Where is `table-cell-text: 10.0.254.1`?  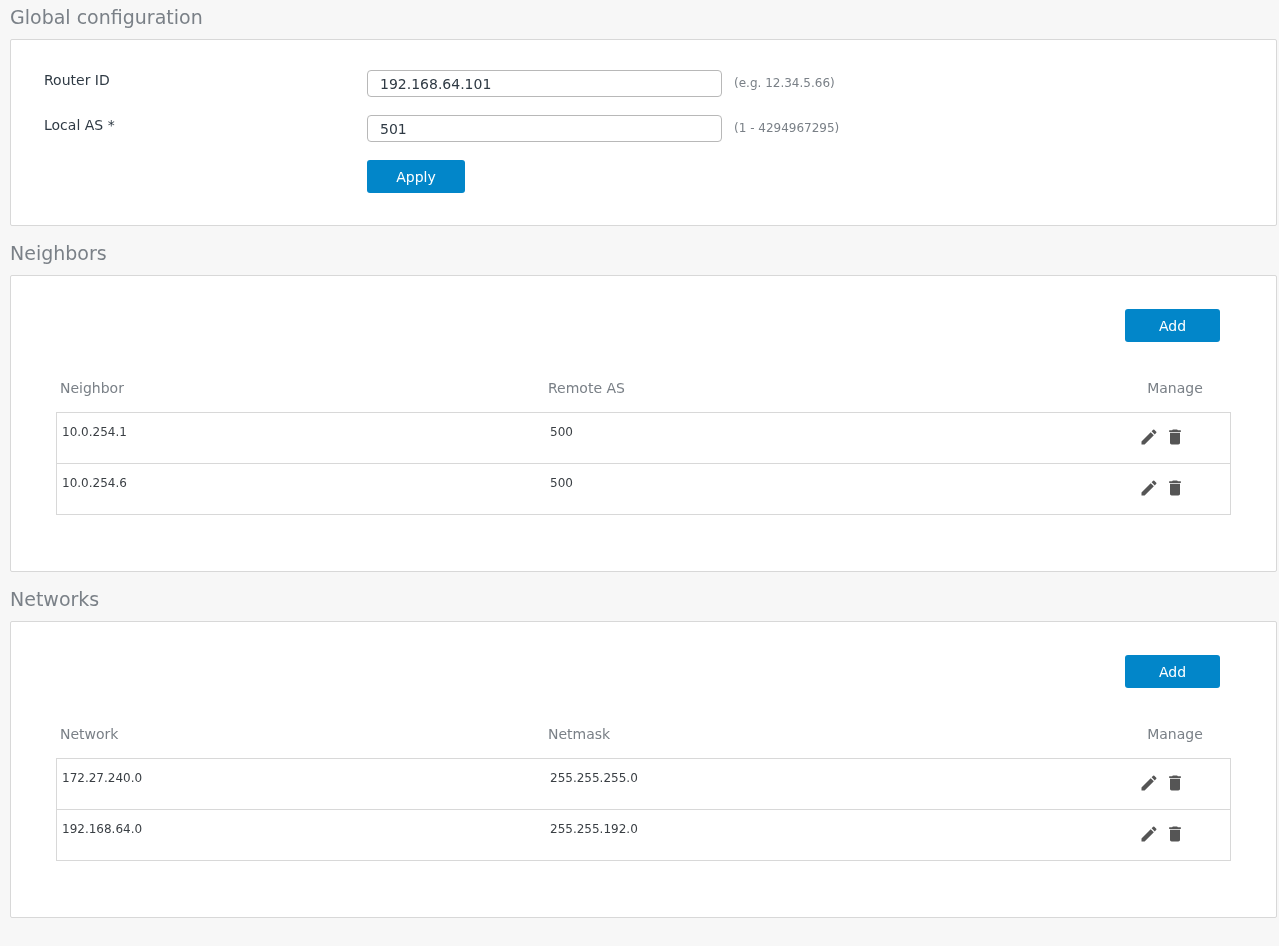 table-cell-text: 10.0.254.1 is located at coordinates (94, 432).